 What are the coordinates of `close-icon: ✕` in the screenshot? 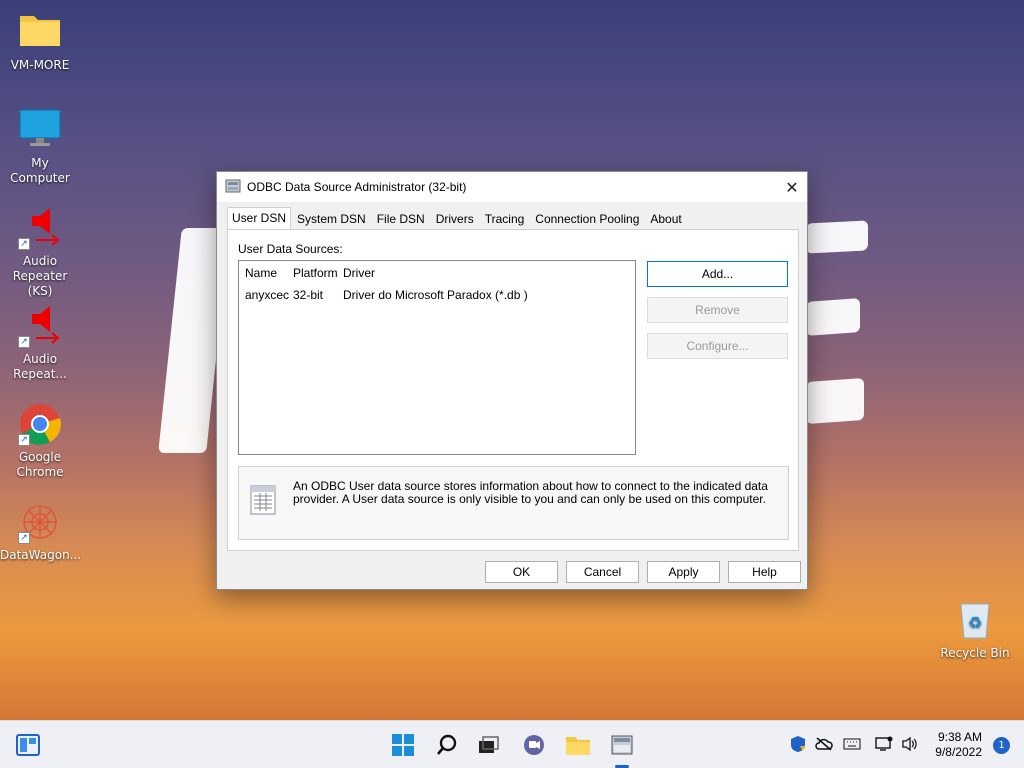 It's located at (792, 187).